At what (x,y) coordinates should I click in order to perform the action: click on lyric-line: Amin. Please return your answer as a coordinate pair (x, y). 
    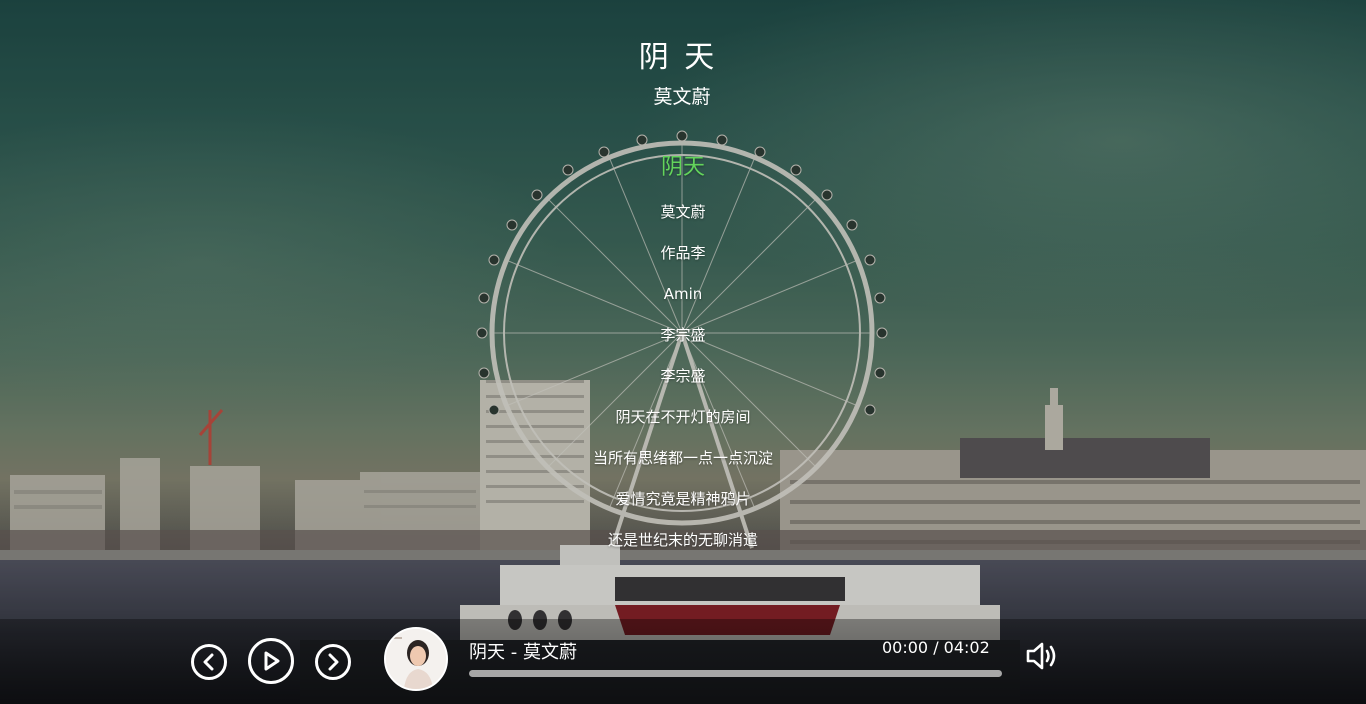
    Looking at the image, I should click on (683, 294).